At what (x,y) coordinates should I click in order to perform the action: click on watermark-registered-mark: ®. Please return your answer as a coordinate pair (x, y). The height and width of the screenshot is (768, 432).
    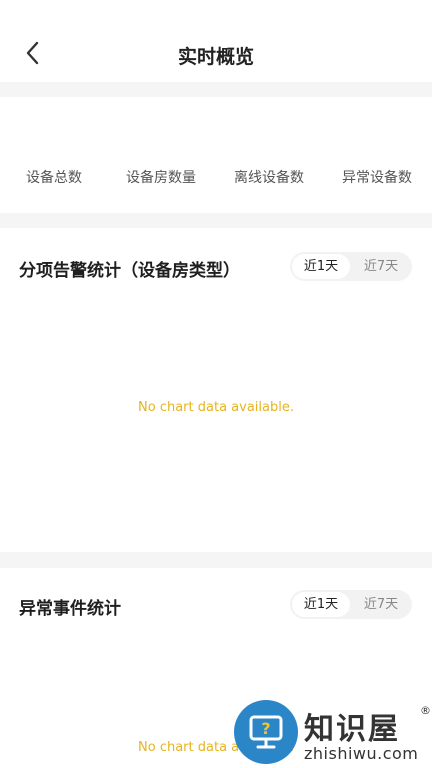
    Looking at the image, I should click on (425, 710).